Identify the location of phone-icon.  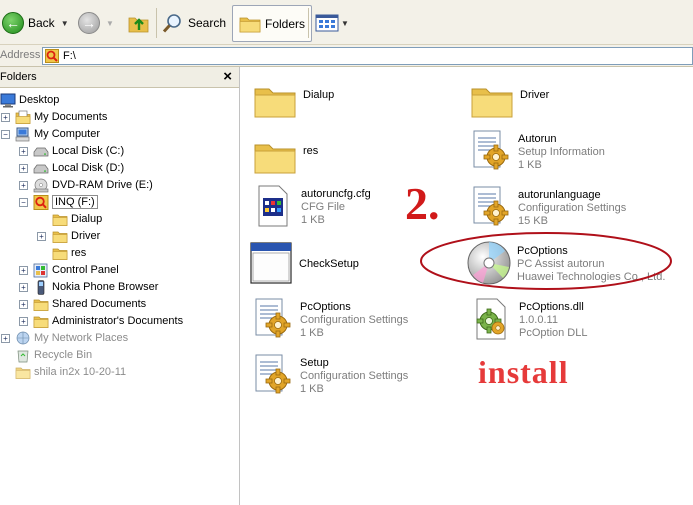
(41, 287).